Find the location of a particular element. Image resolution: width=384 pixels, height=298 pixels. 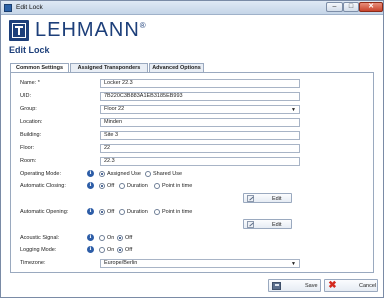

room-label: Room: is located at coordinates (28, 161).